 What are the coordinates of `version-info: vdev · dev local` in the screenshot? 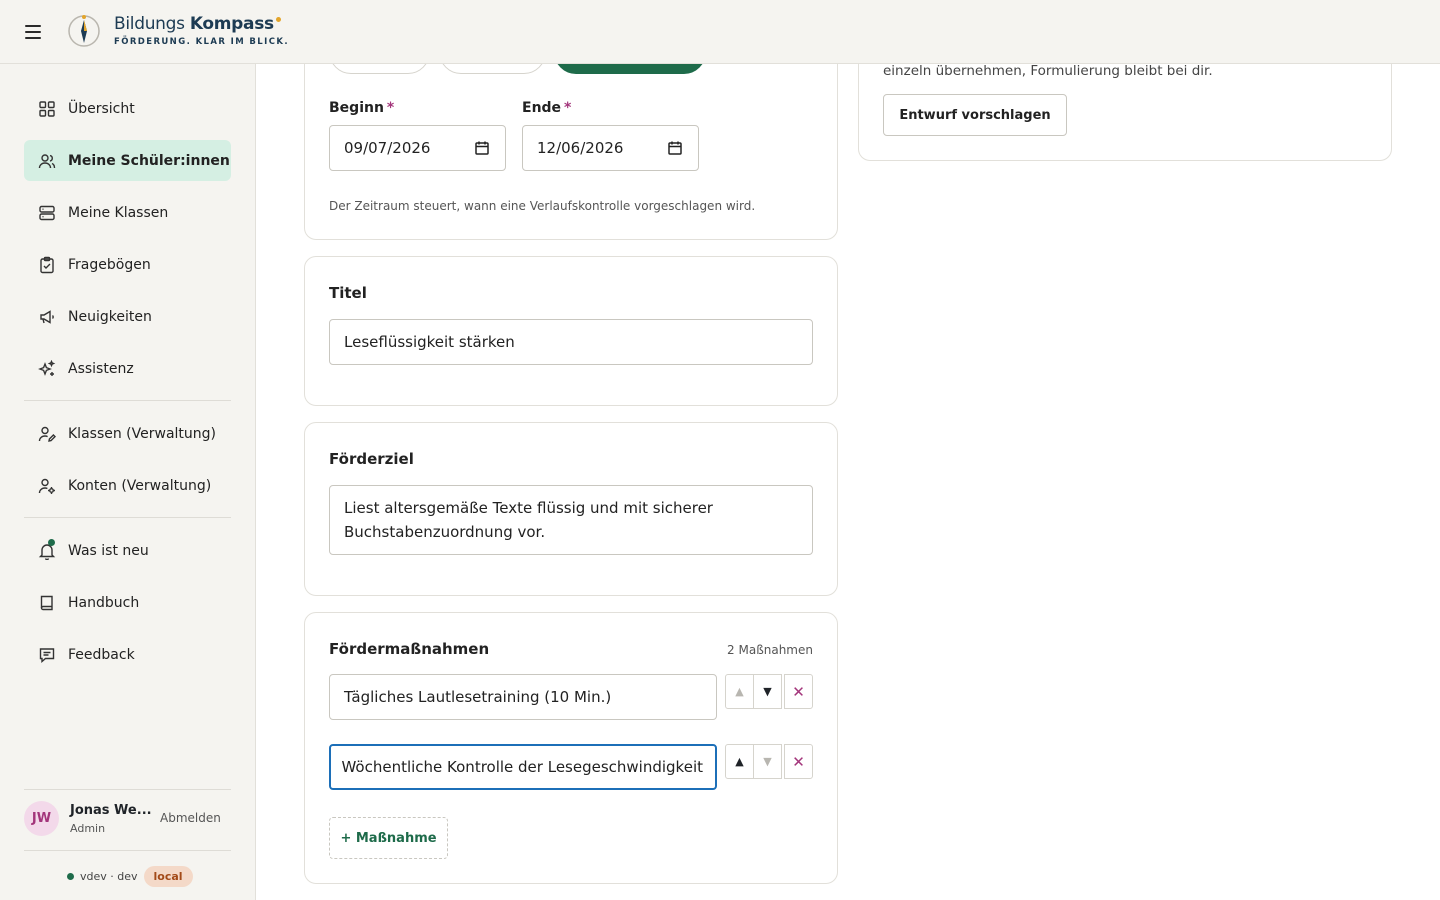 It's located at (130, 876).